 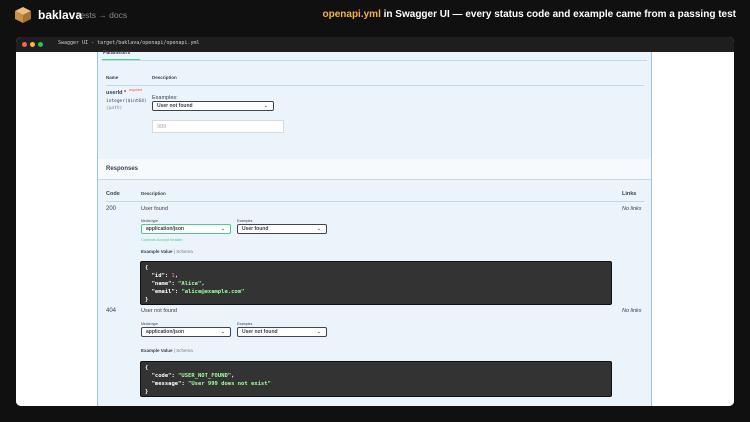 I want to click on column-header-links: Links, so click(x=629, y=194).